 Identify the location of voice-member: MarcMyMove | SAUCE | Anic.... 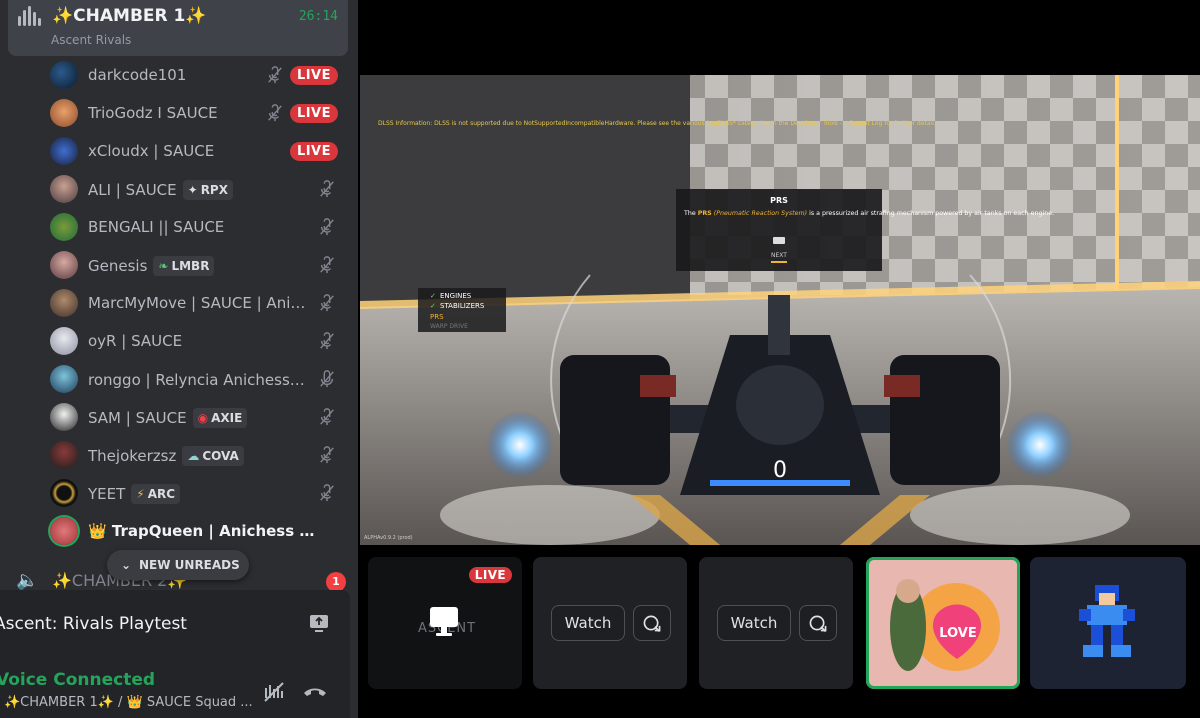
(179, 303).